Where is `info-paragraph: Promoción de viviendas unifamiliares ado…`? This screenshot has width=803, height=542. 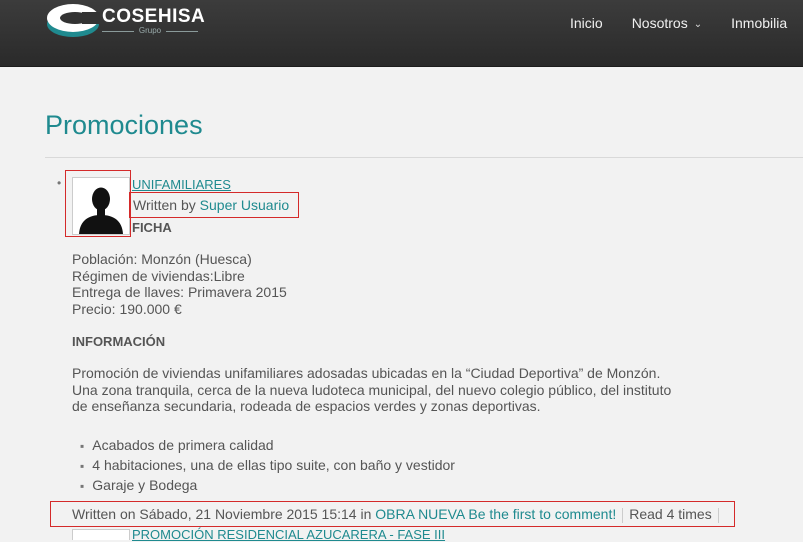 info-paragraph: Promoción de viviendas unifamiliares ado… is located at coordinates (371, 390).